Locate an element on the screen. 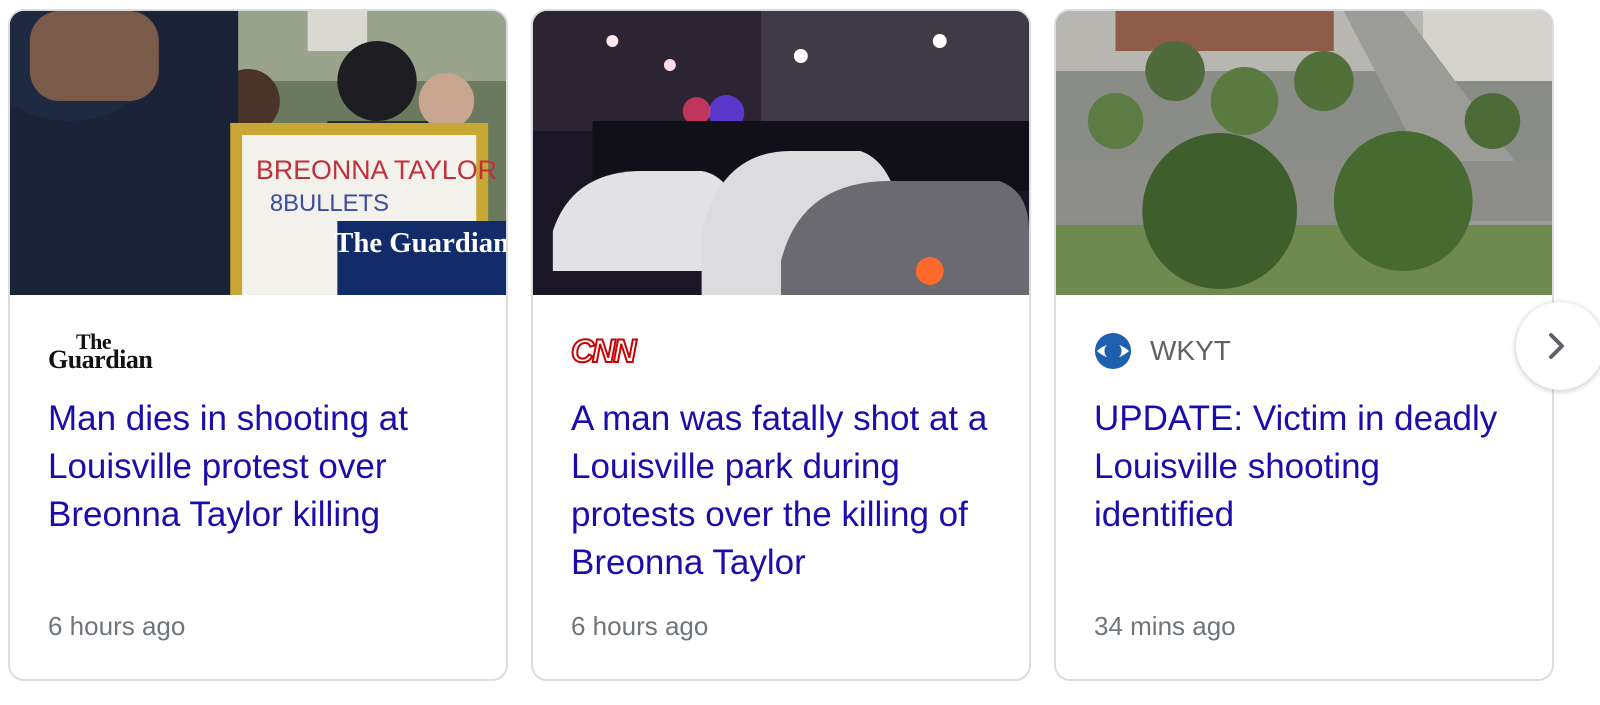 The image size is (1600, 705). guardian-logo: The Guardian is located at coordinates (100, 351).